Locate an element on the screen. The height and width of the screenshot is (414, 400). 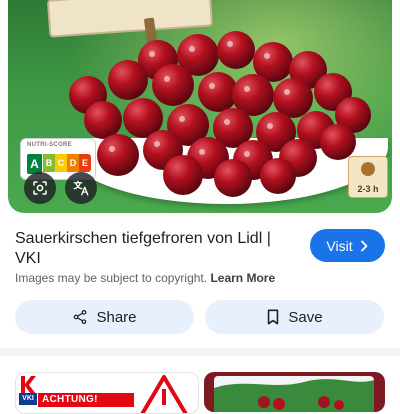
translate-button is located at coordinates (81, 188).